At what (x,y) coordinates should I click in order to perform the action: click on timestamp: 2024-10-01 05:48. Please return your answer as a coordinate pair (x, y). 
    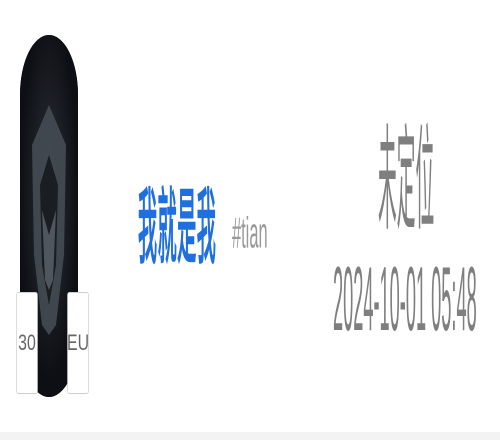
    Looking at the image, I should click on (405, 298).